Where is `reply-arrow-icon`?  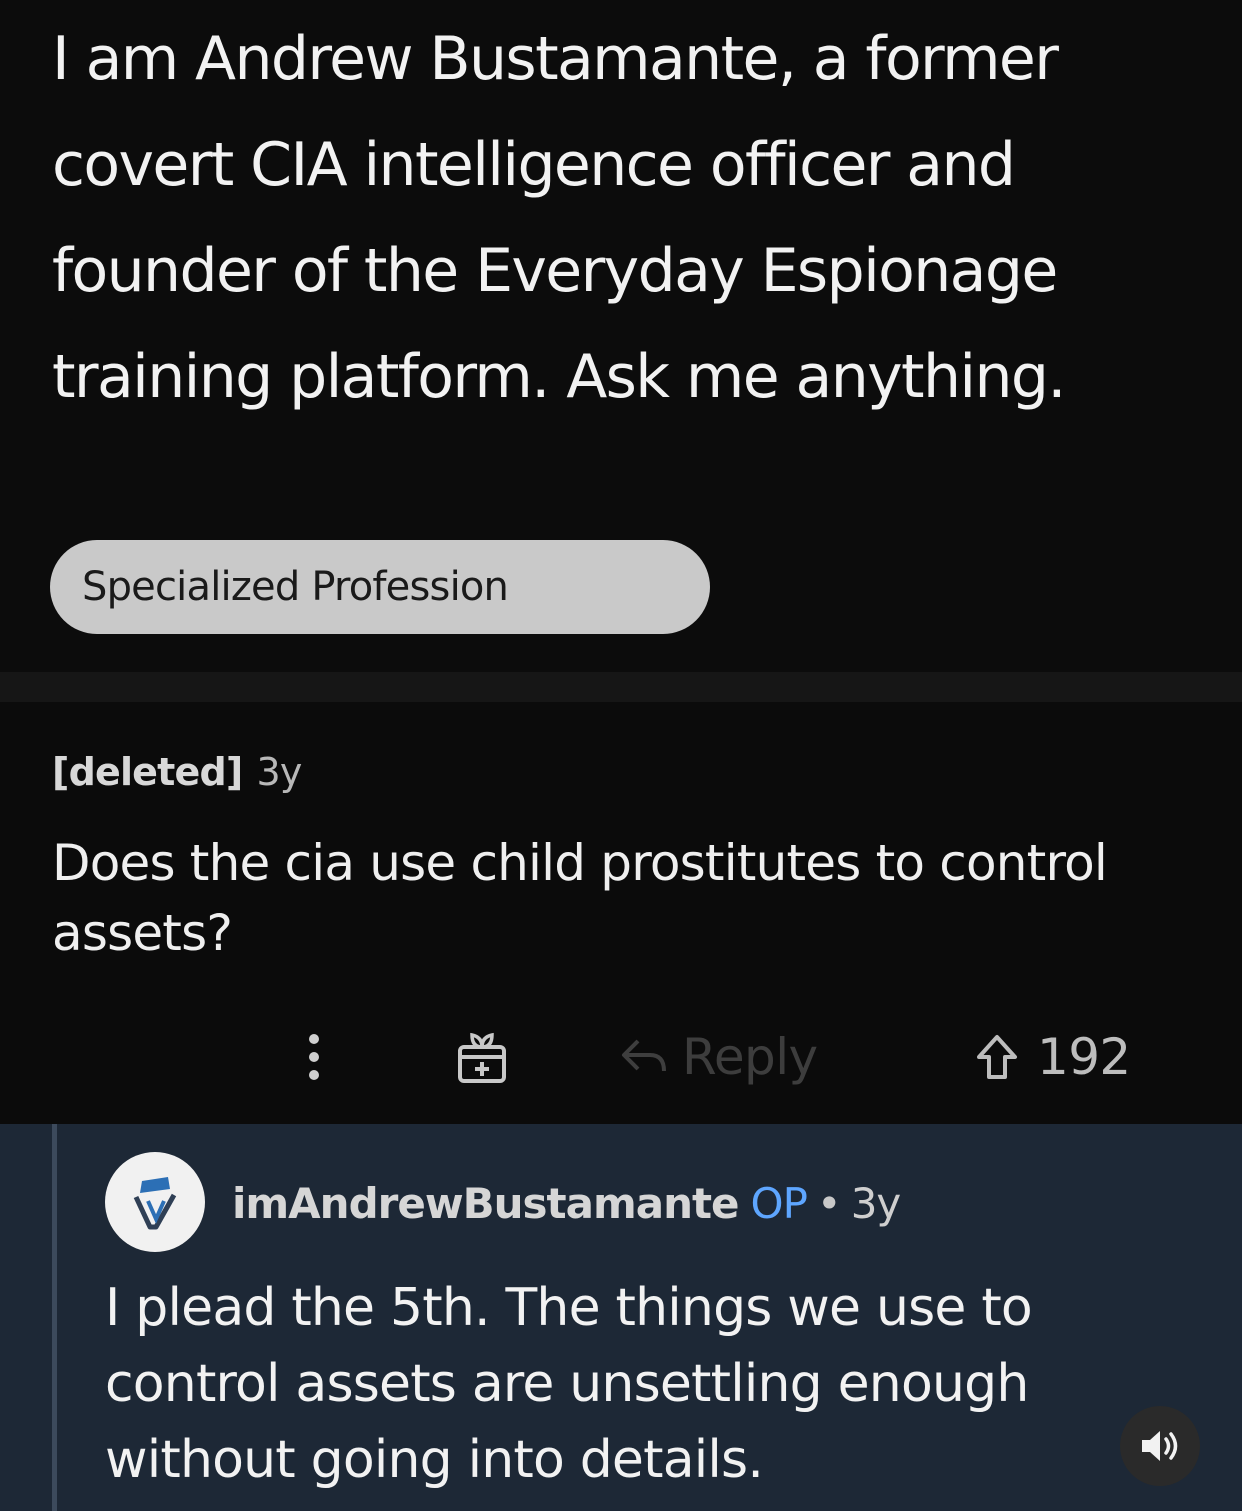
reply-arrow-icon is located at coordinates (644, 1055).